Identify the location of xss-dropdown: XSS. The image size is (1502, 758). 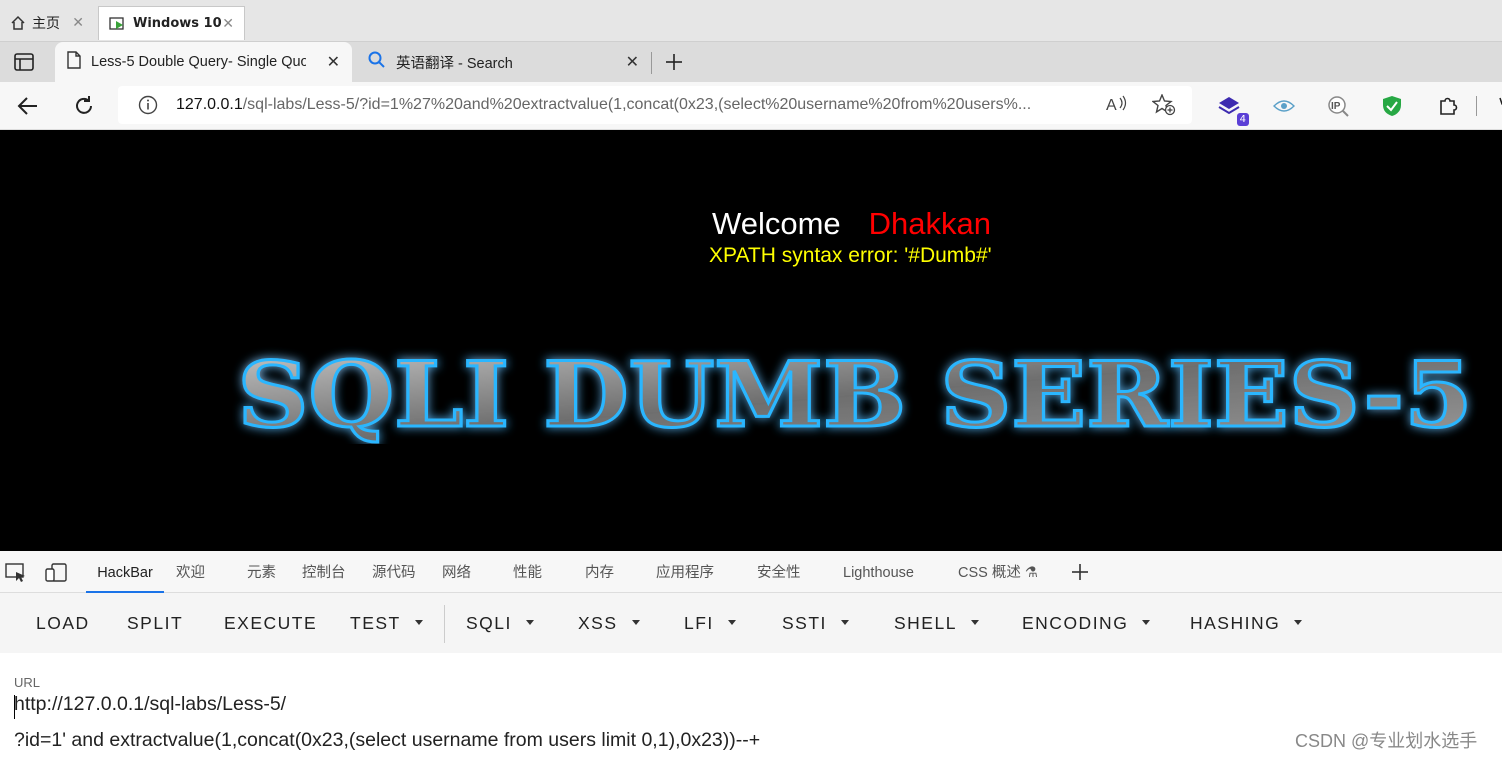
(609, 623).